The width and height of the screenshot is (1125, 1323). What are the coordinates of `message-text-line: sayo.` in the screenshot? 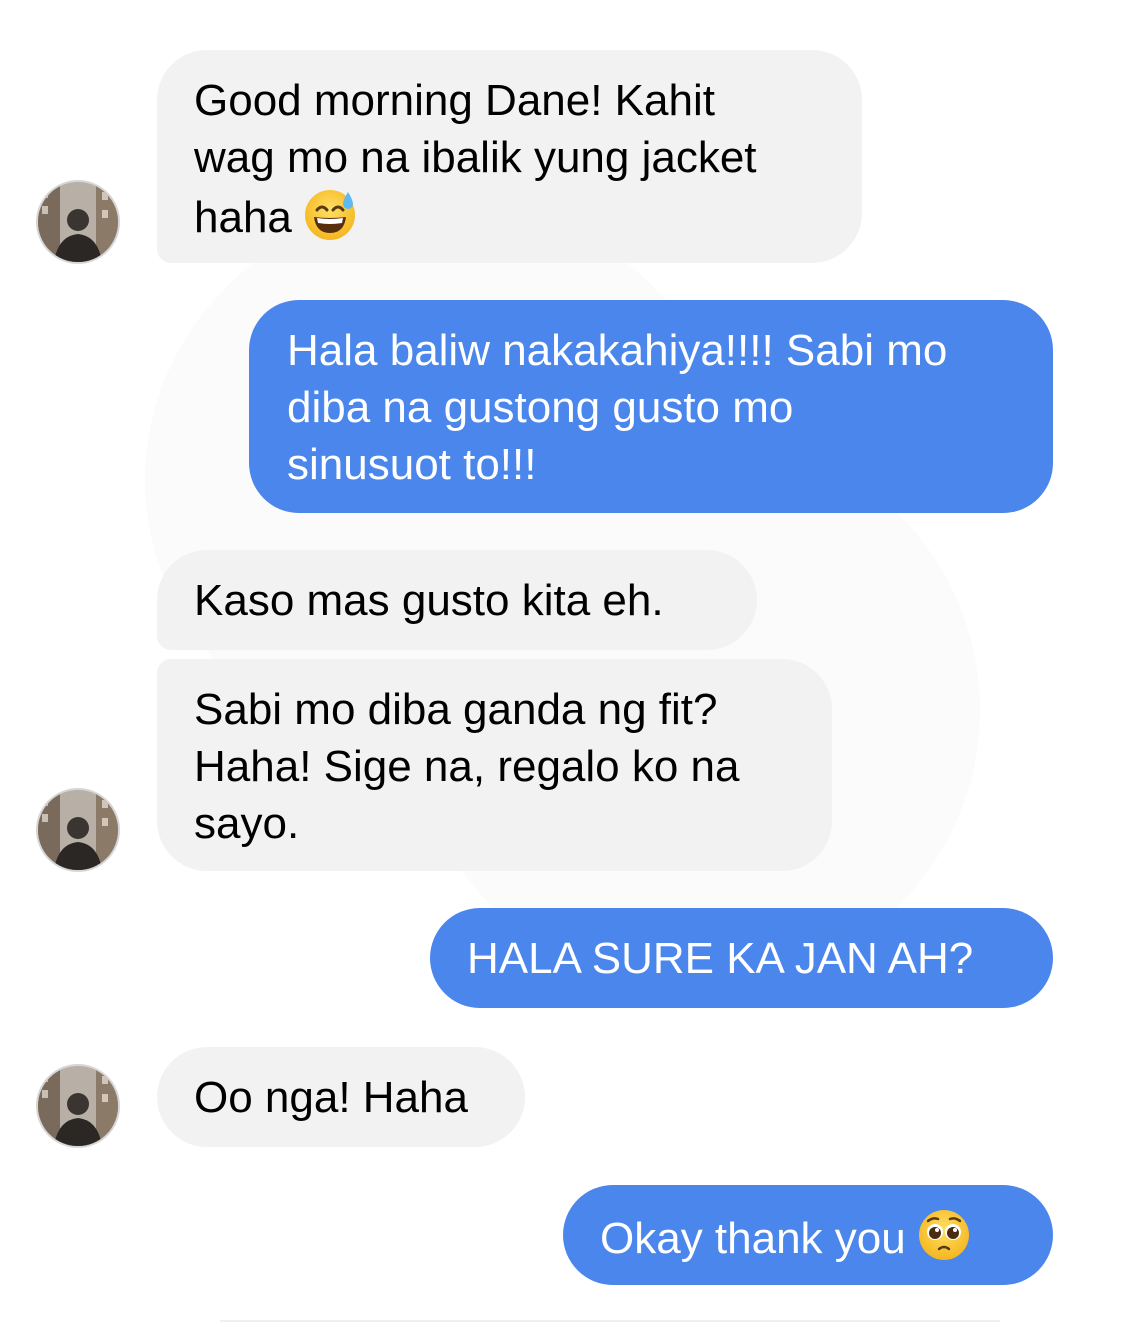 It's located at (247, 823).